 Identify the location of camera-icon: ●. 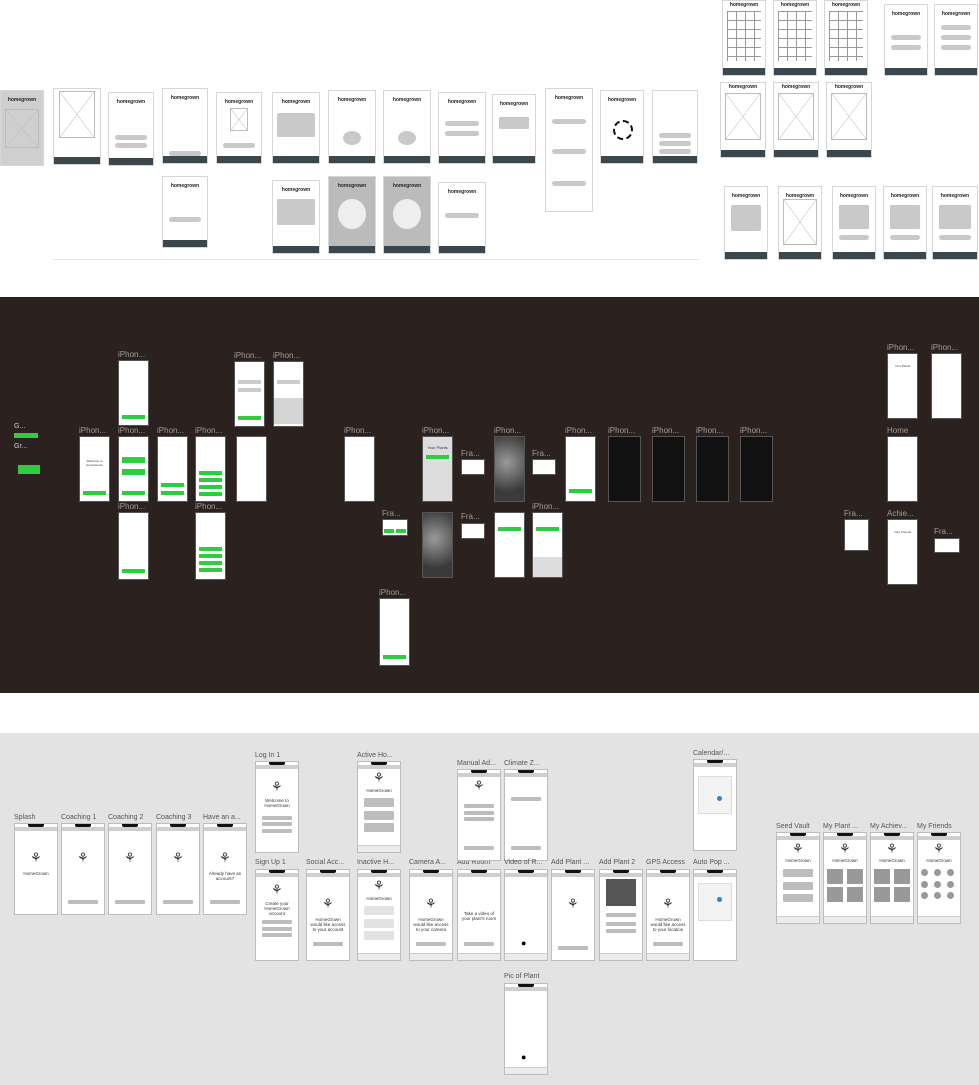
(523, 1057).